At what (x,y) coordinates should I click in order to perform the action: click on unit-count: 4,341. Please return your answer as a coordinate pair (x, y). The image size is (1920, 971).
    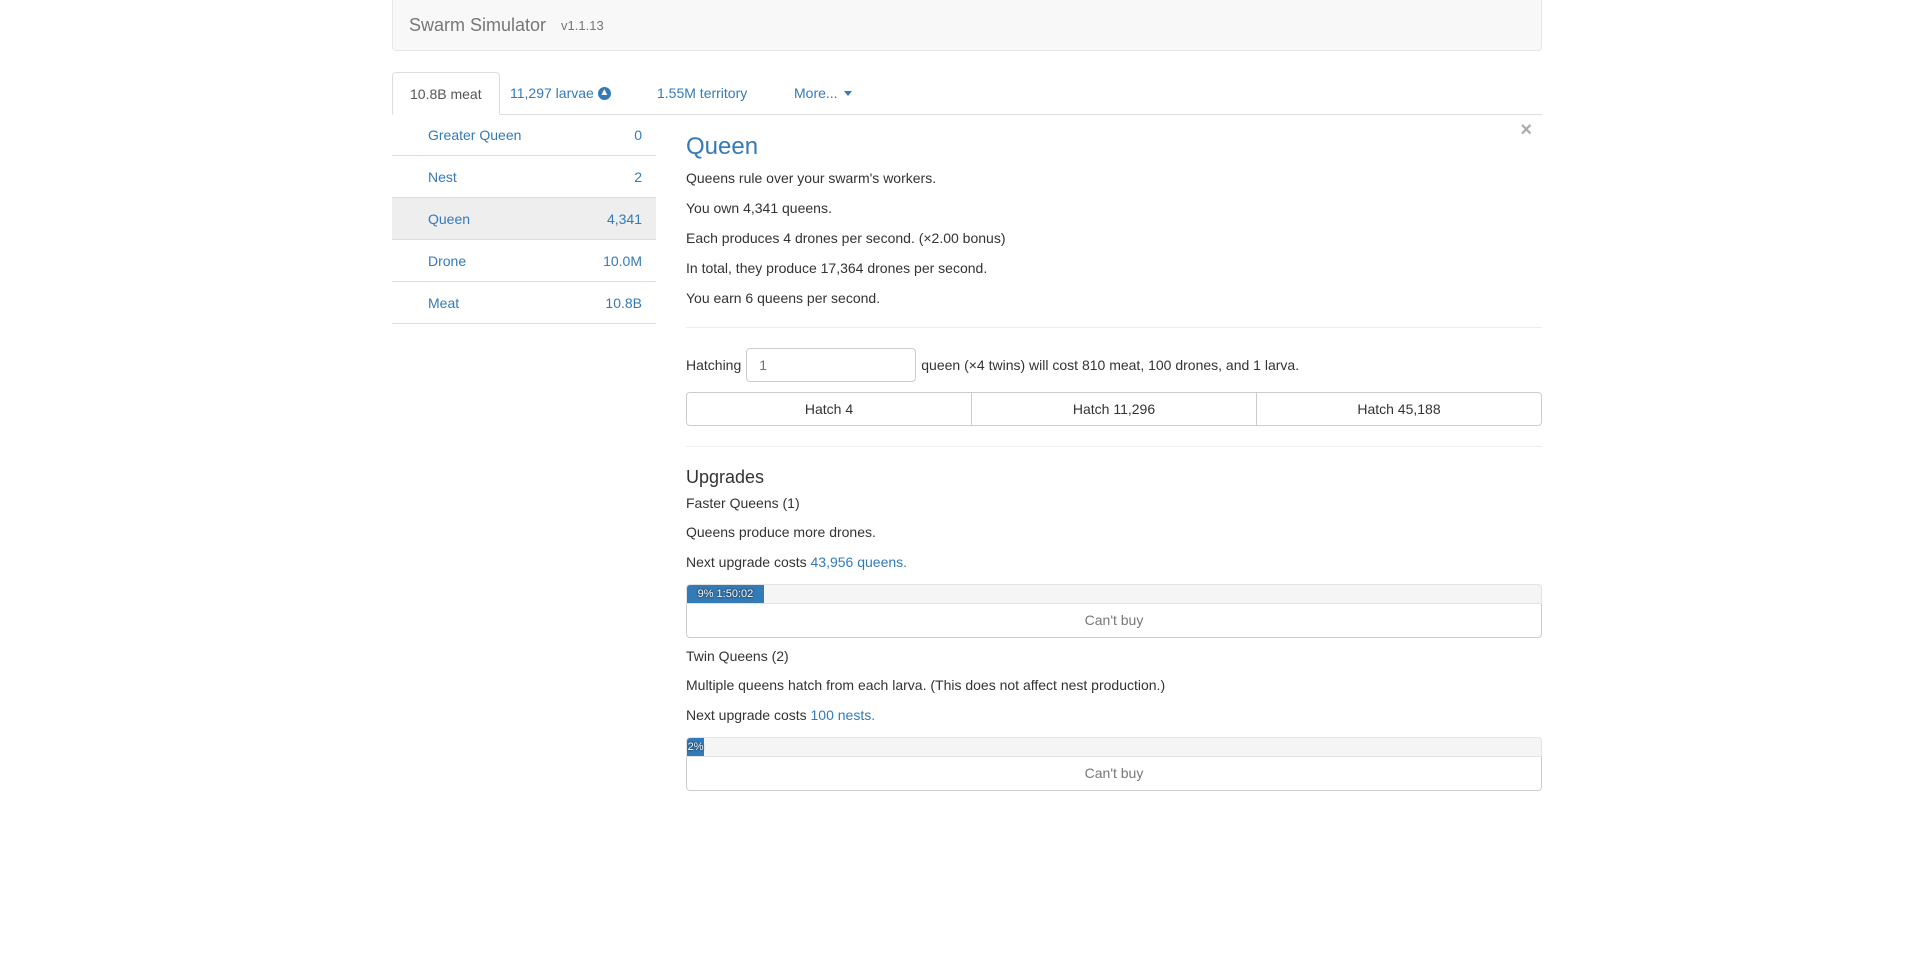
    Looking at the image, I should click on (624, 218).